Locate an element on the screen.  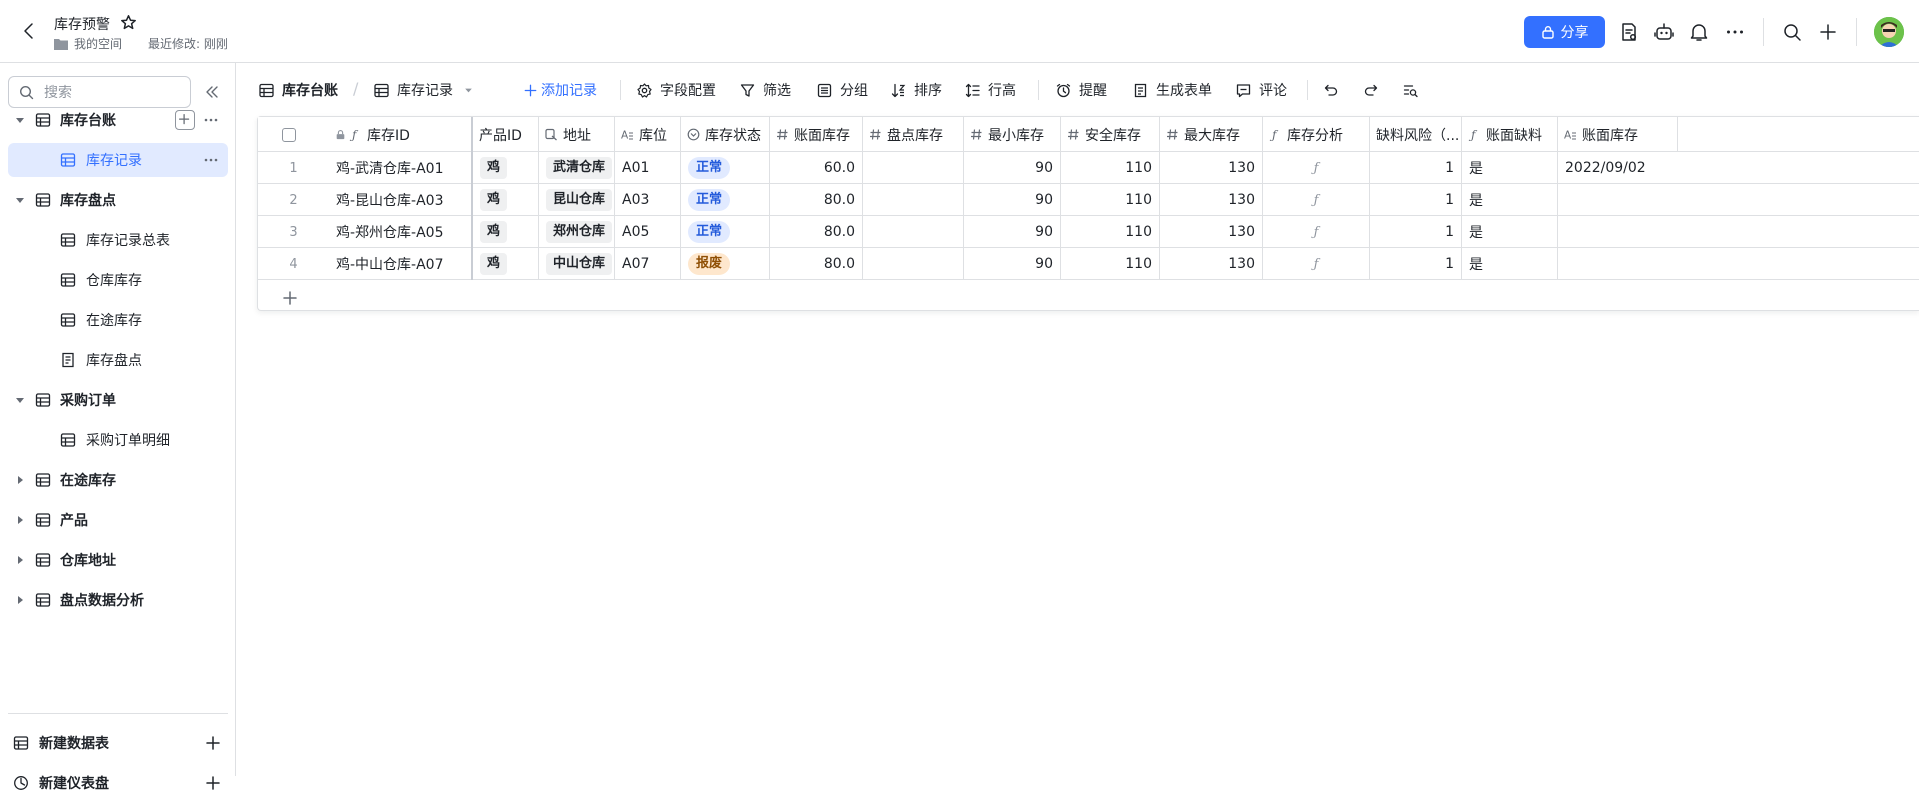
share-button: 分享 is located at coordinates (1564, 32).